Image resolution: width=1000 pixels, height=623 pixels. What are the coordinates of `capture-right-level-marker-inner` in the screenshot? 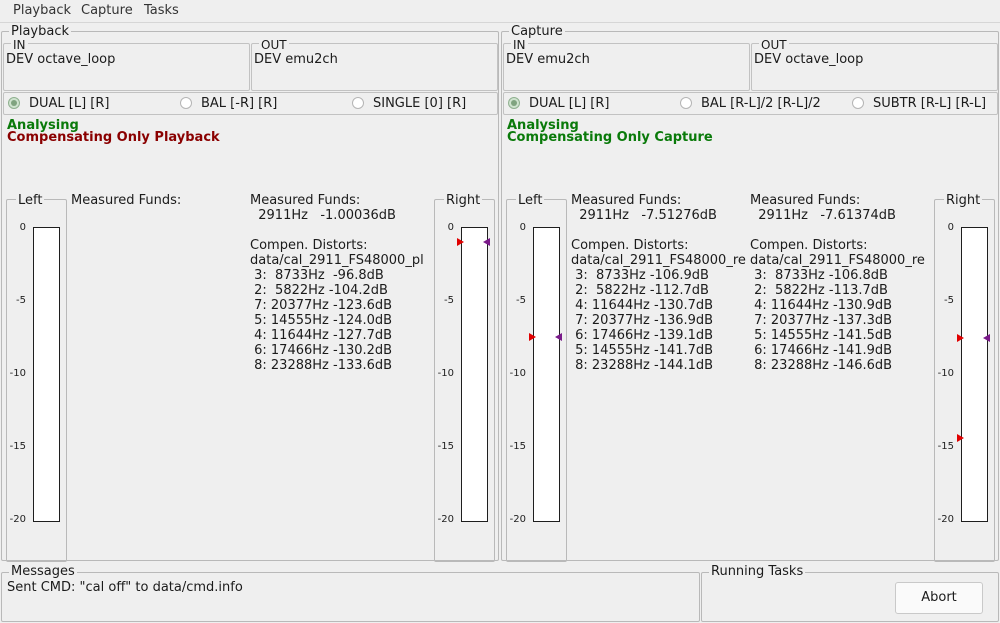 It's located at (986, 338).